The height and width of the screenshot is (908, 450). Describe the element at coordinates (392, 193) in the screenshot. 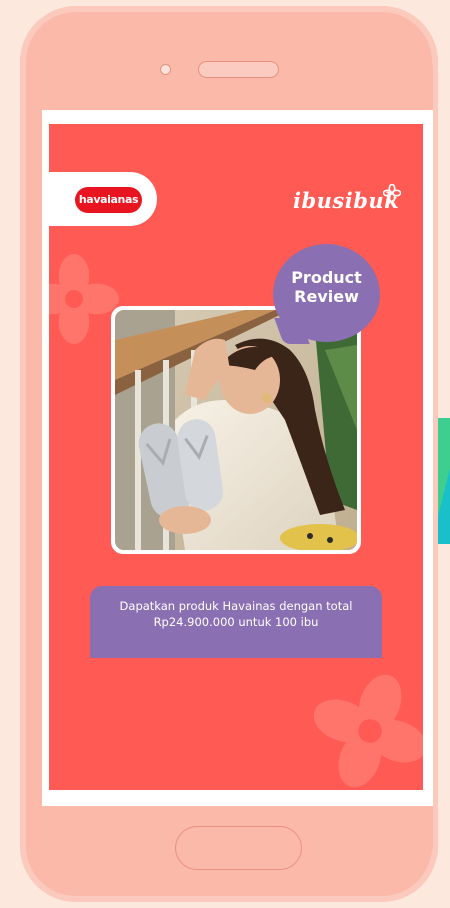

I see `ibusibuk-flower-icon` at that location.